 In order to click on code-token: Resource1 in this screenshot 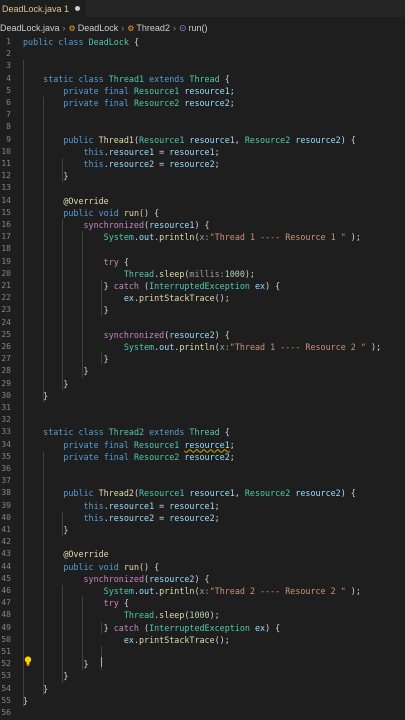, I will do `click(164, 493)`.